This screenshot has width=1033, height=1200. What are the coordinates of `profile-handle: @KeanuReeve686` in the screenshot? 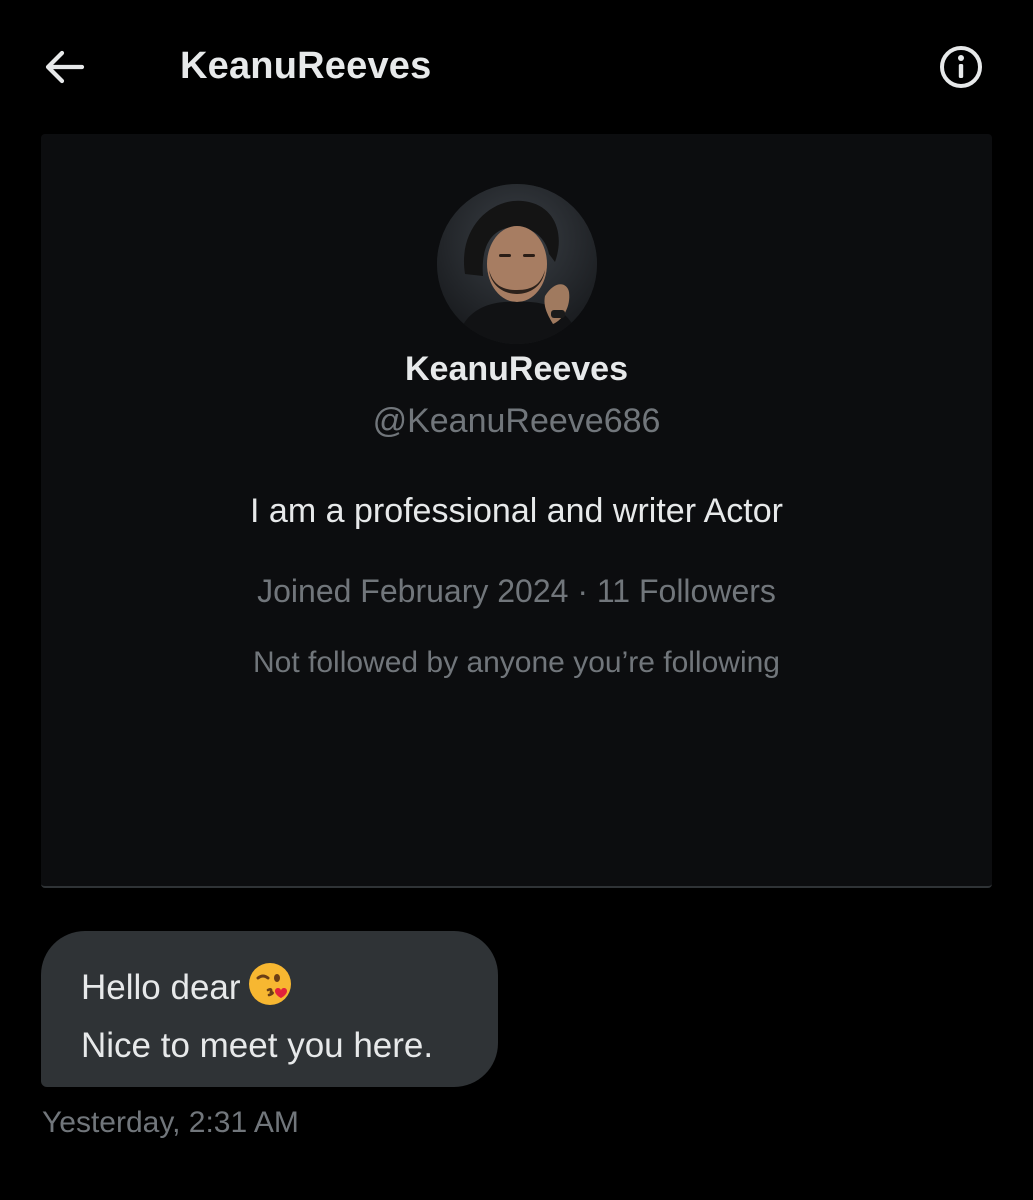 It's located at (516, 421).